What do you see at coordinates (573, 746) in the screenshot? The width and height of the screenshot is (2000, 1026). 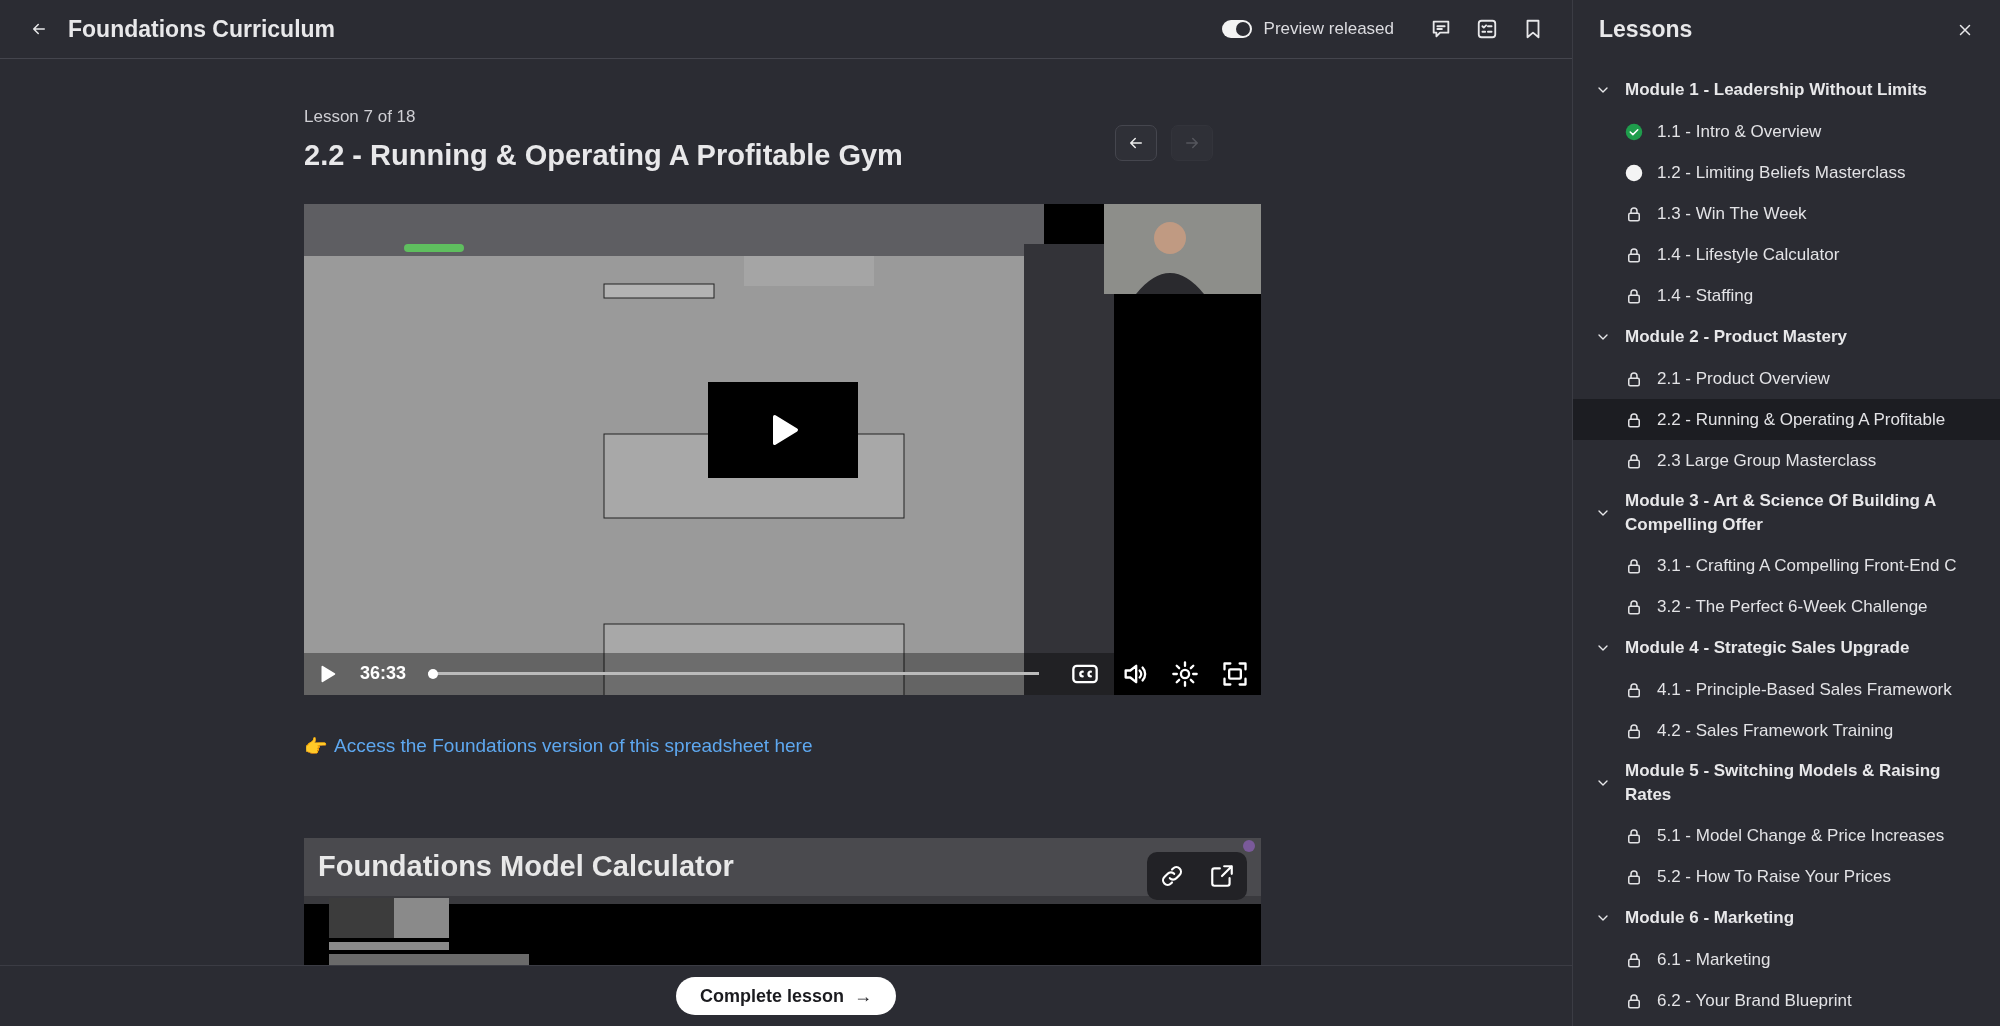 I see `spreadsheet-link: Access the Foundations version of this spreadsheet here` at bounding box center [573, 746].